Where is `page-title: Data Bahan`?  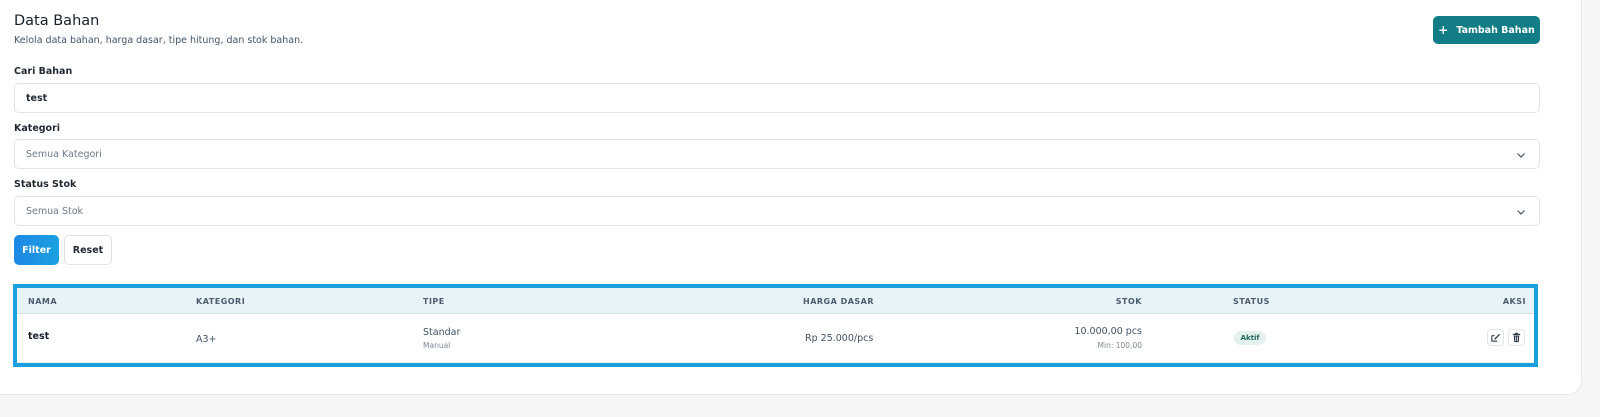
page-title: Data Bahan is located at coordinates (57, 21).